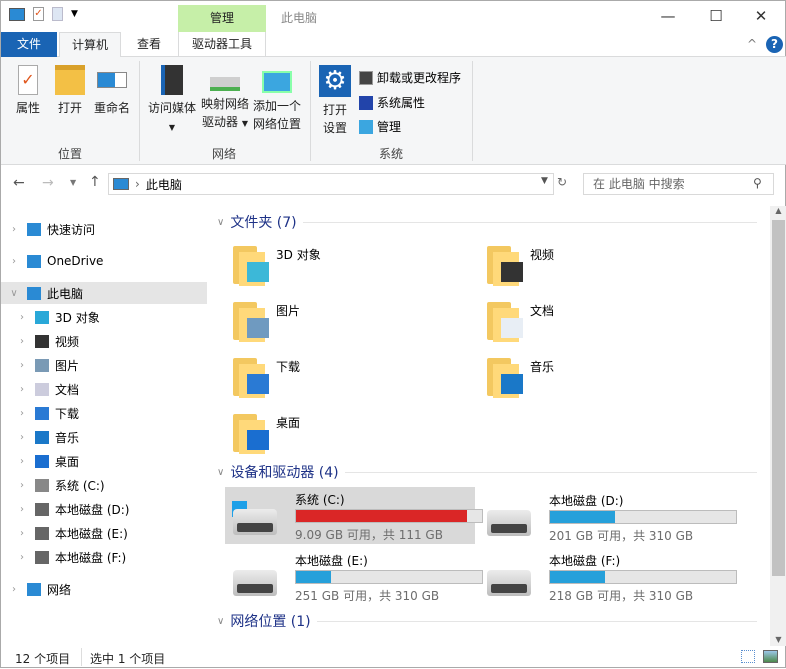  What do you see at coordinates (172, 80) in the screenshot?
I see `media-server-icon` at bounding box center [172, 80].